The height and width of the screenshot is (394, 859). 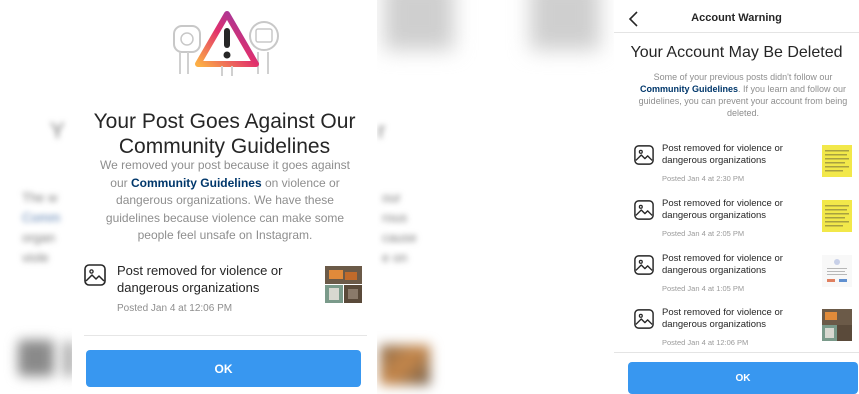 I want to click on blurred-text: The w Comm organ viole, so click(x=41, y=227).